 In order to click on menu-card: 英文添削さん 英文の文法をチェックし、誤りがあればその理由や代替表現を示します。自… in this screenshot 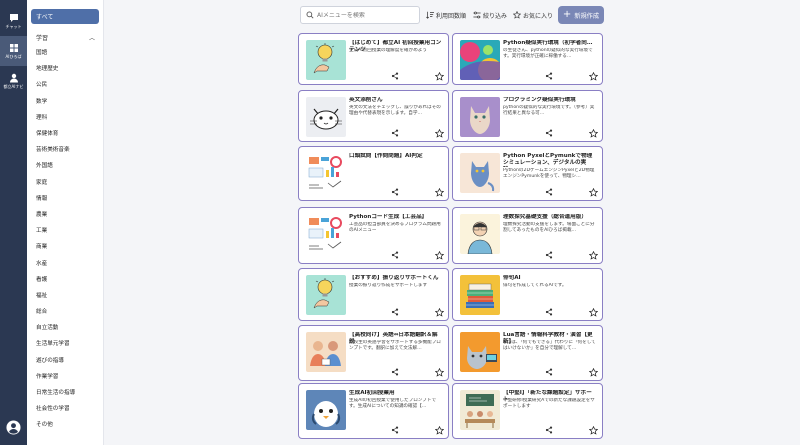, I will do `click(373, 116)`.